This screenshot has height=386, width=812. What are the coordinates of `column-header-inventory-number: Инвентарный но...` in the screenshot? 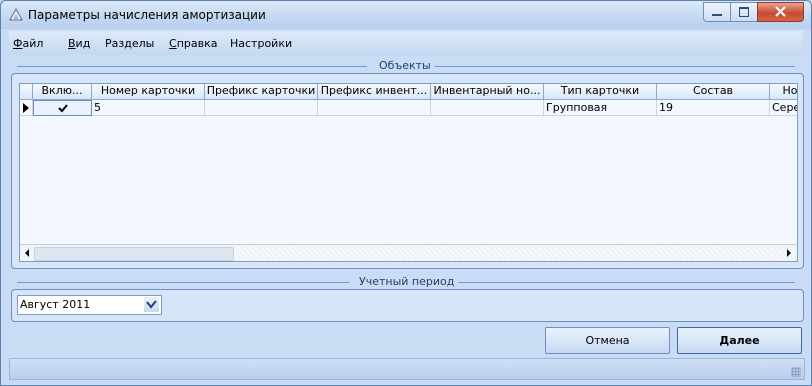 It's located at (487, 92).